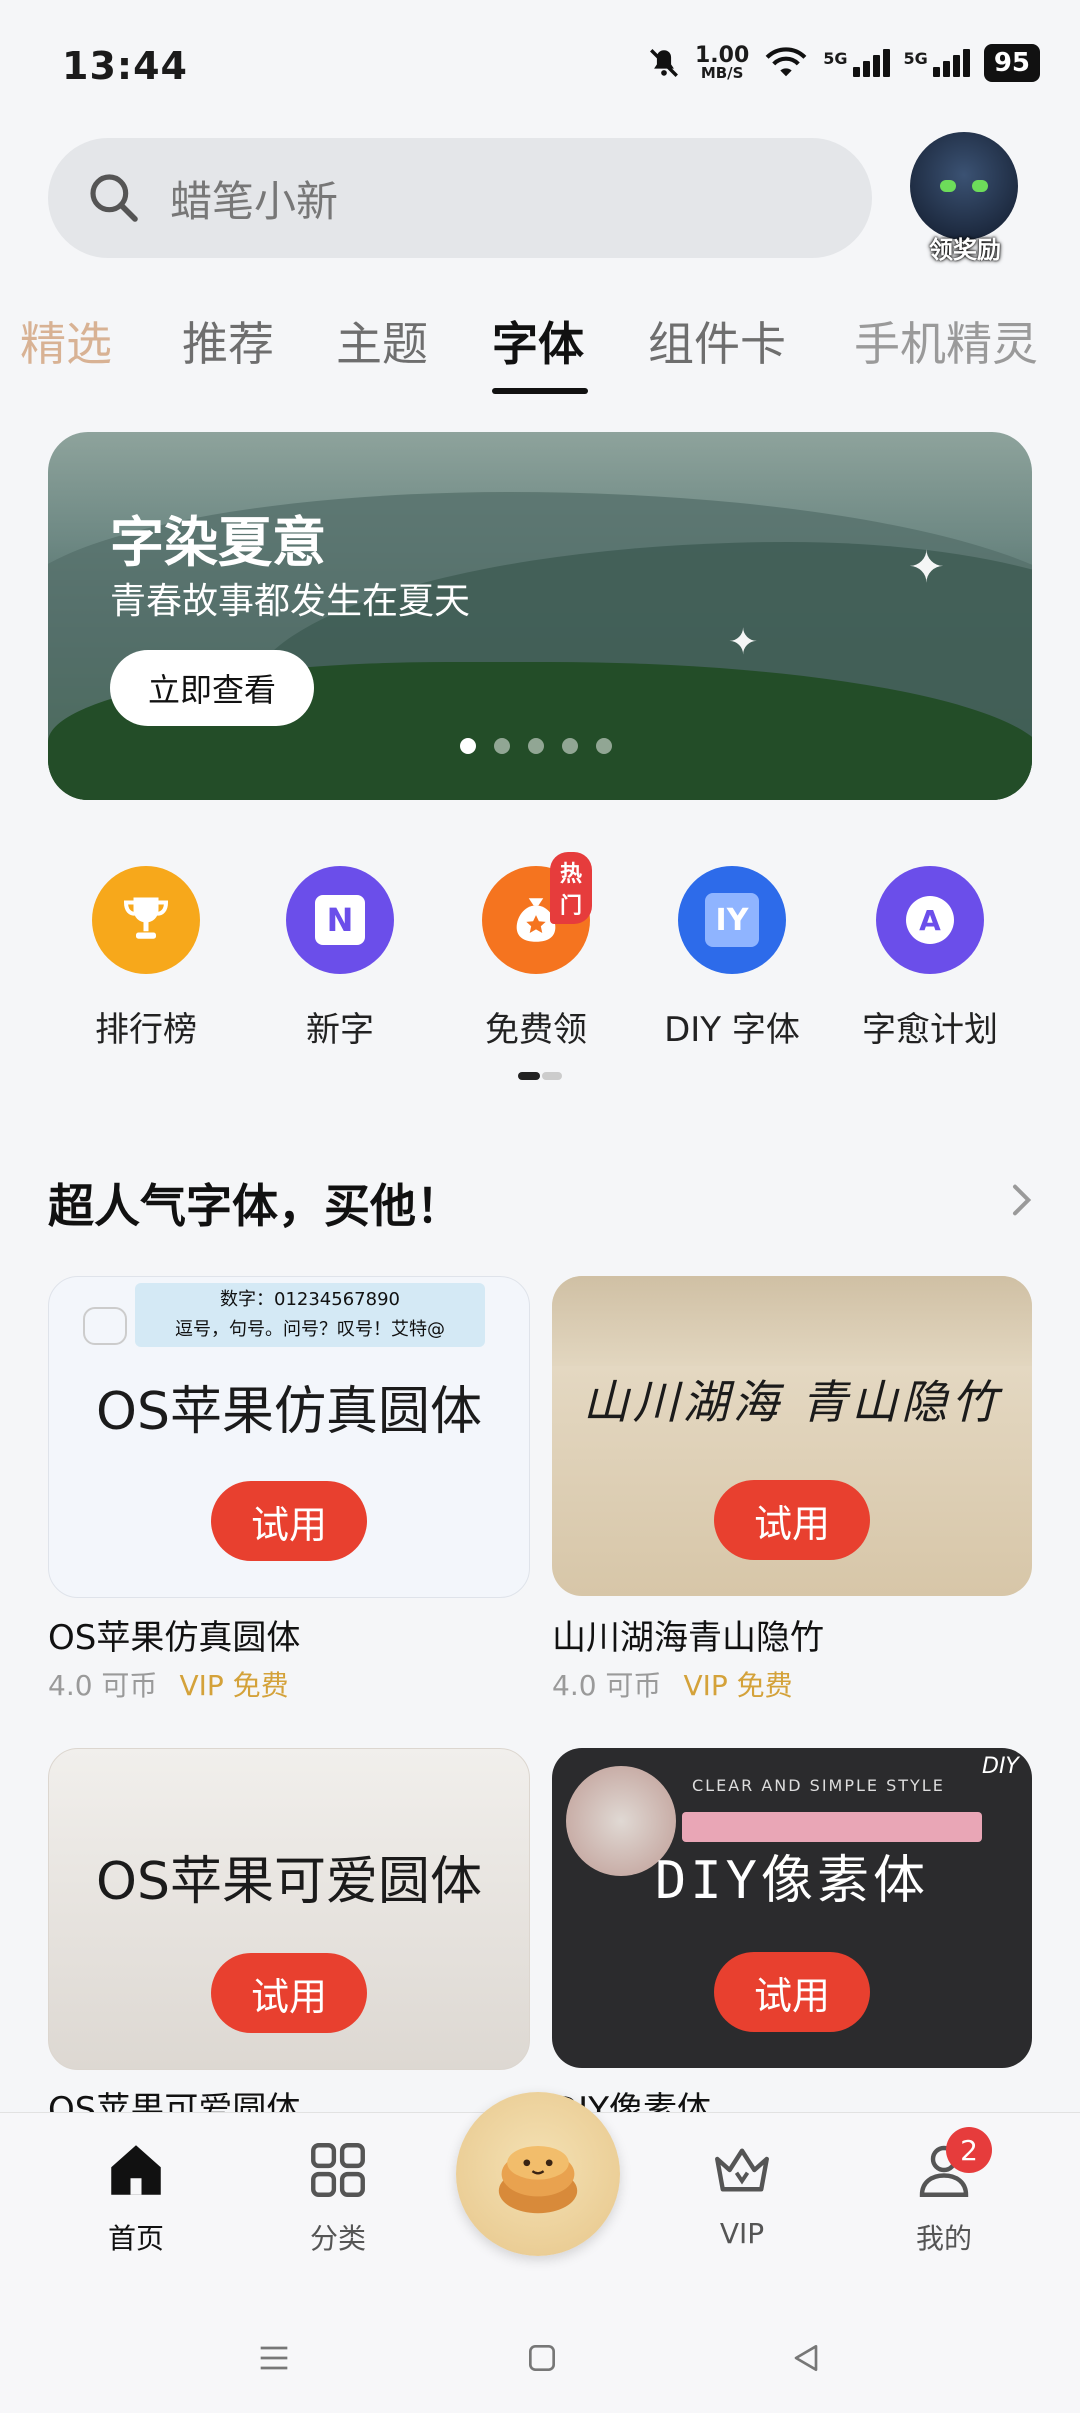 The image size is (1080, 2413). Describe the element at coordinates (136, 2170) in the screenshot. I see `home-icon` at that location.